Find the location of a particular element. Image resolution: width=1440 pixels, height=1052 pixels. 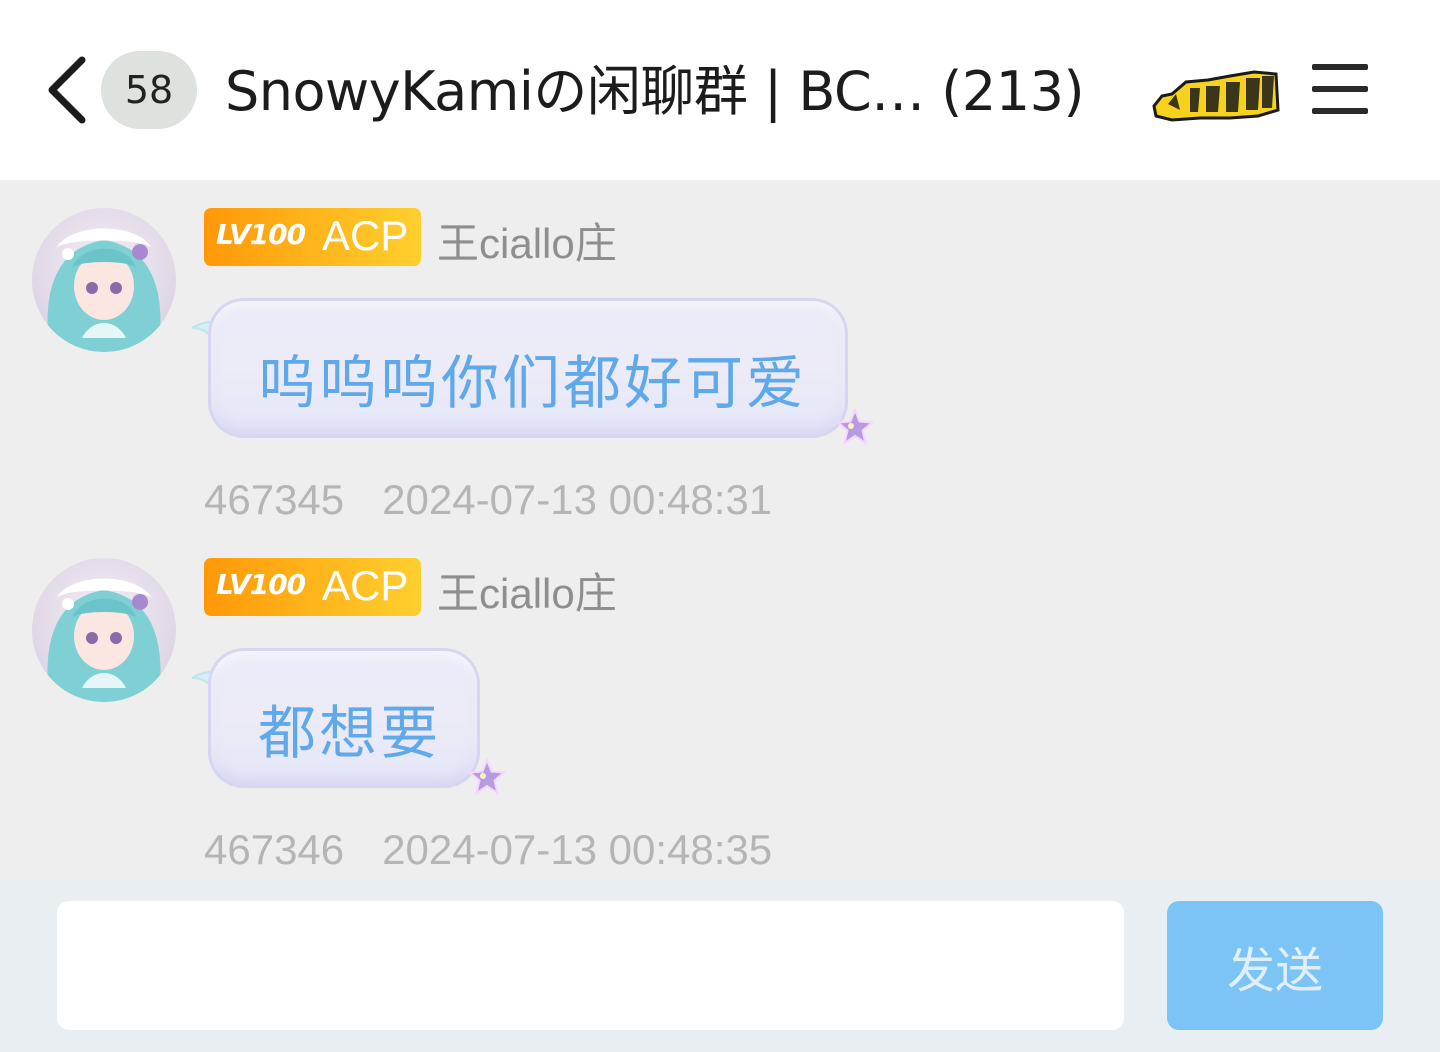

message-meta: 467345 2024-07-13 00:48:31 is located at coordinates (488, 500).